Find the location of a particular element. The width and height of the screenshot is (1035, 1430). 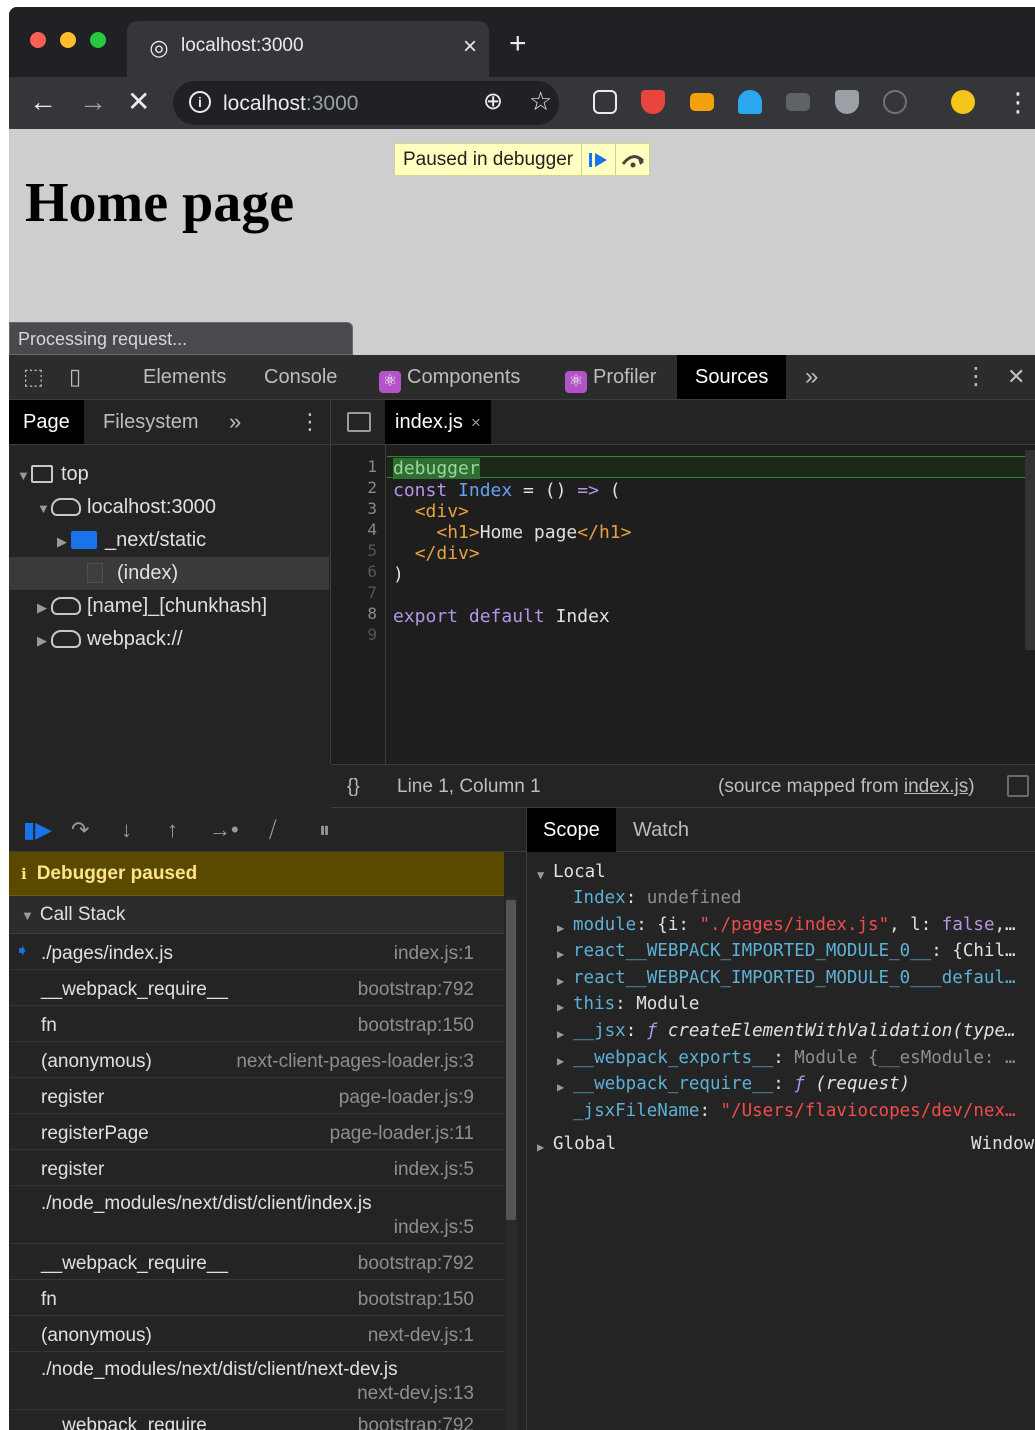

line-number: 5 is located at coordinates (372, 550).